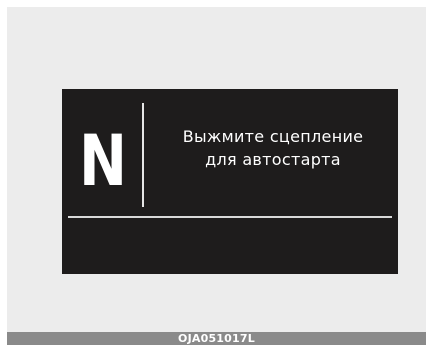 The image size is (433, 345). Describe the element at coordinates (230, 217) in the screenshot. I see `horizontal-divider` at that location.